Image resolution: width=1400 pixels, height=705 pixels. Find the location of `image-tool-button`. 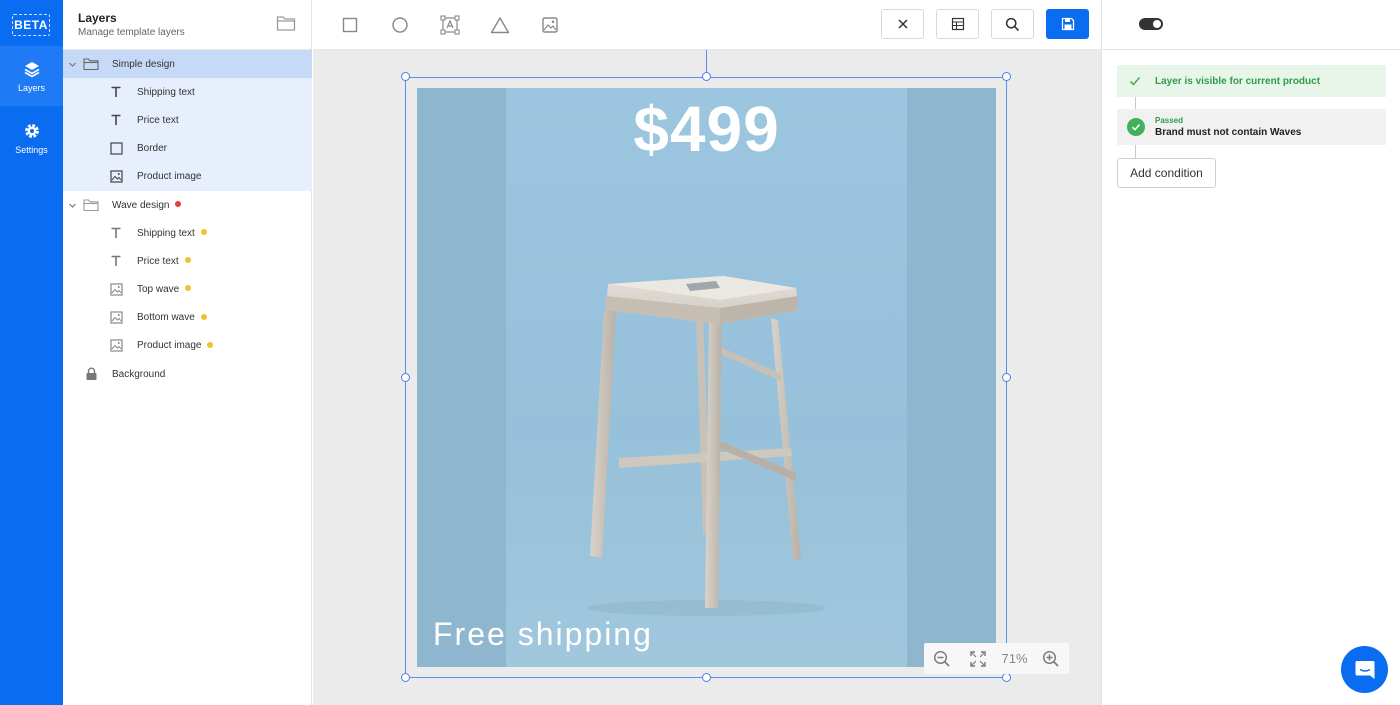

image-tool-button is located at coordinates (550, 25).